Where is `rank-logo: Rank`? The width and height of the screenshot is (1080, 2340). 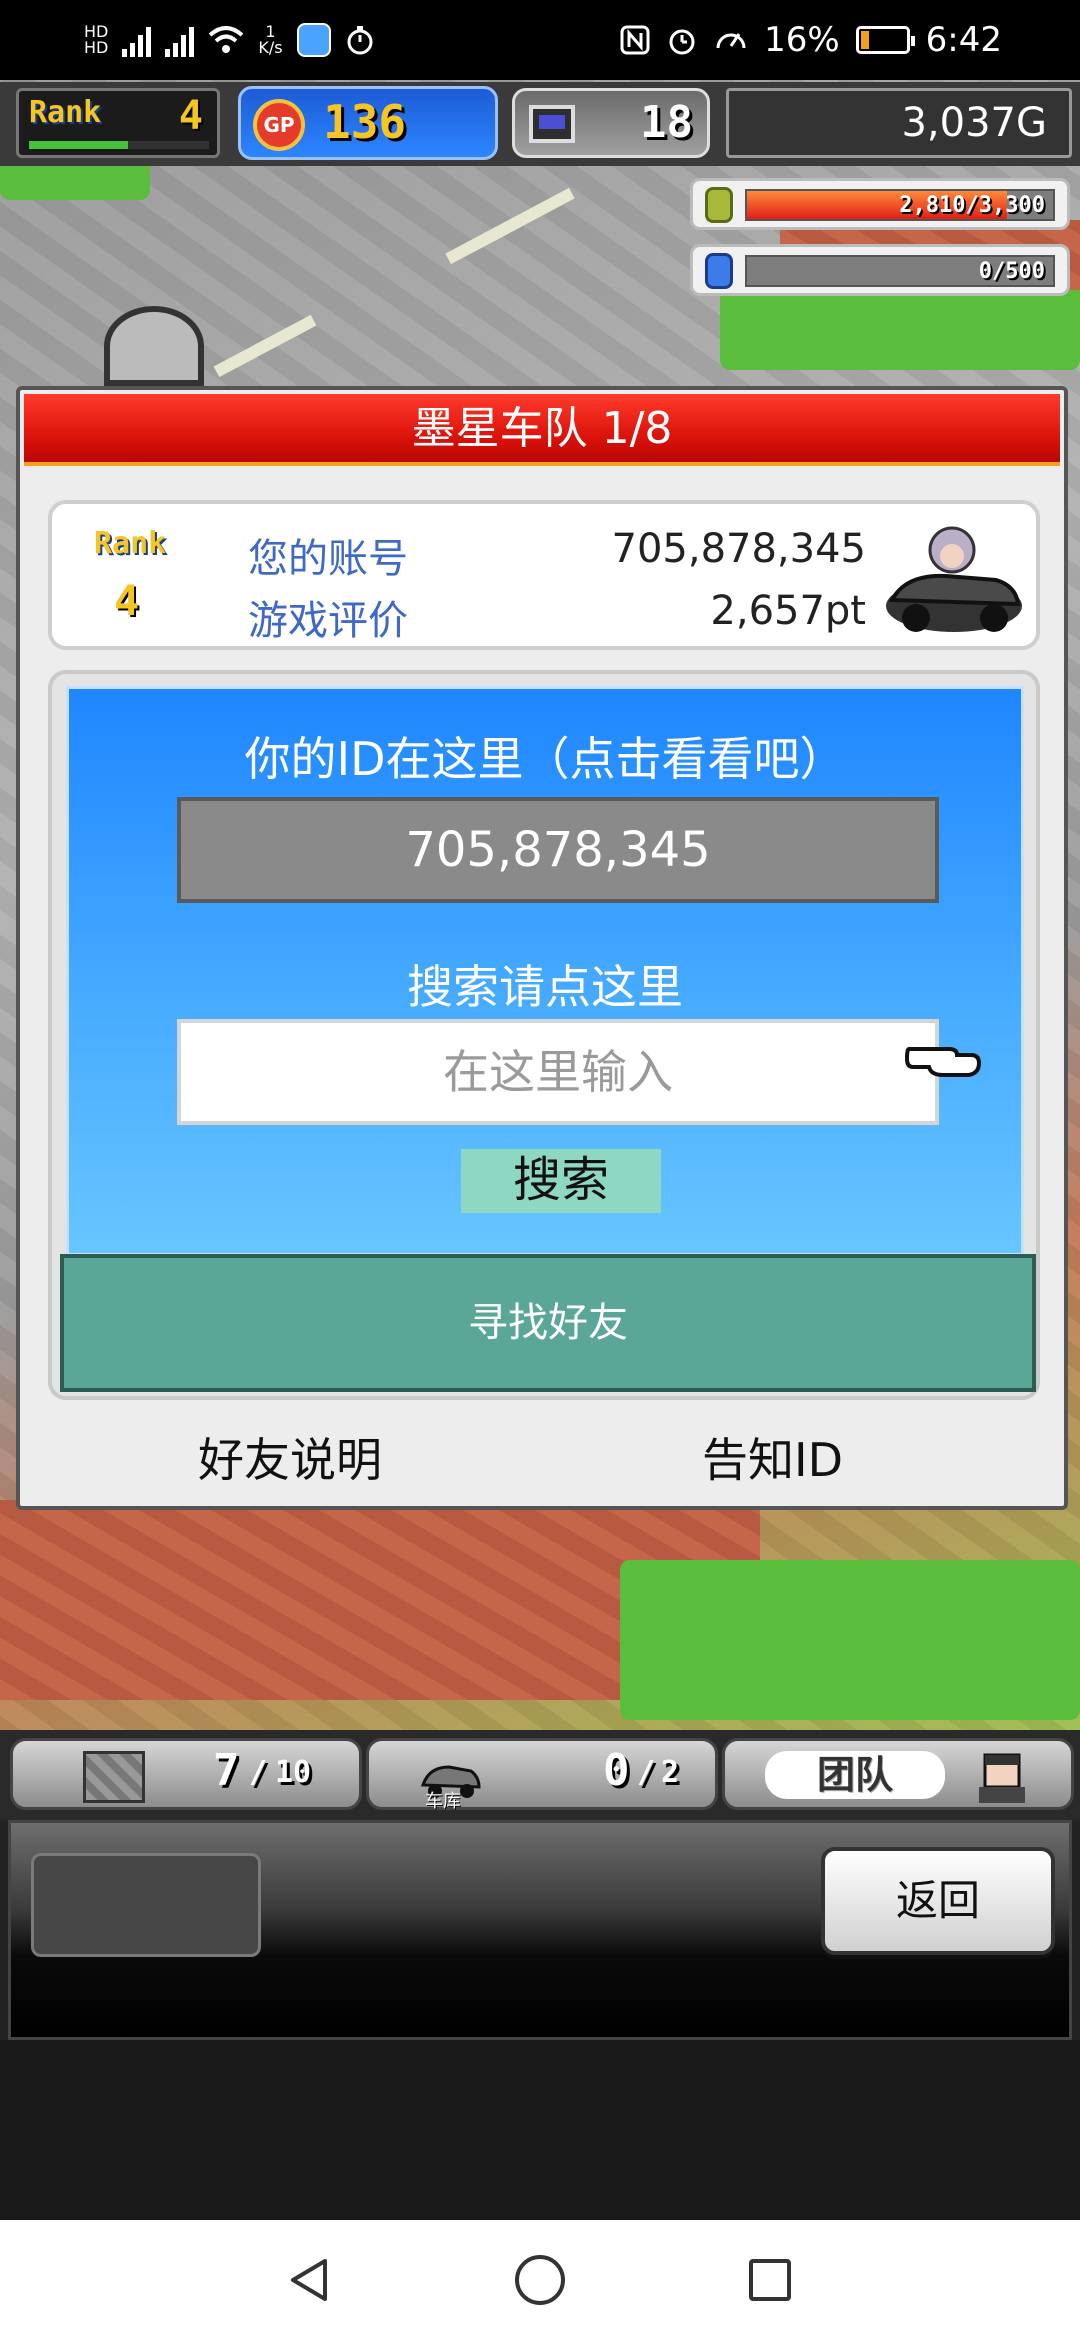
rank-logo: Rank is located at coordinates (65, 112).